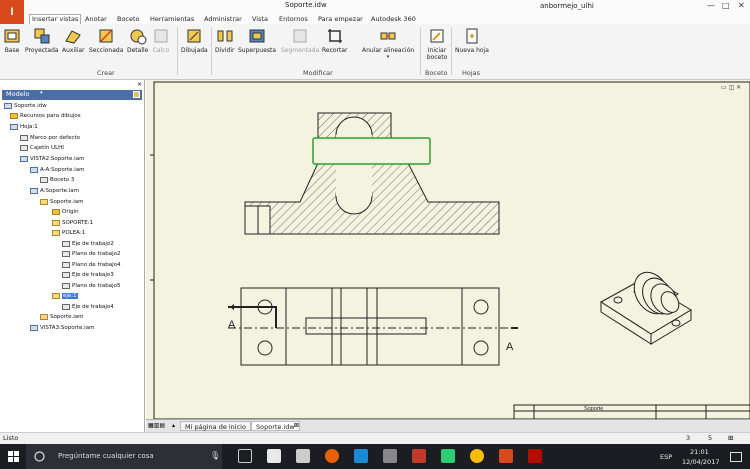 The image size is (750, 469). Describe the element at coordinates (136, 94) in the screenshot. I see `help-icon` at that location.